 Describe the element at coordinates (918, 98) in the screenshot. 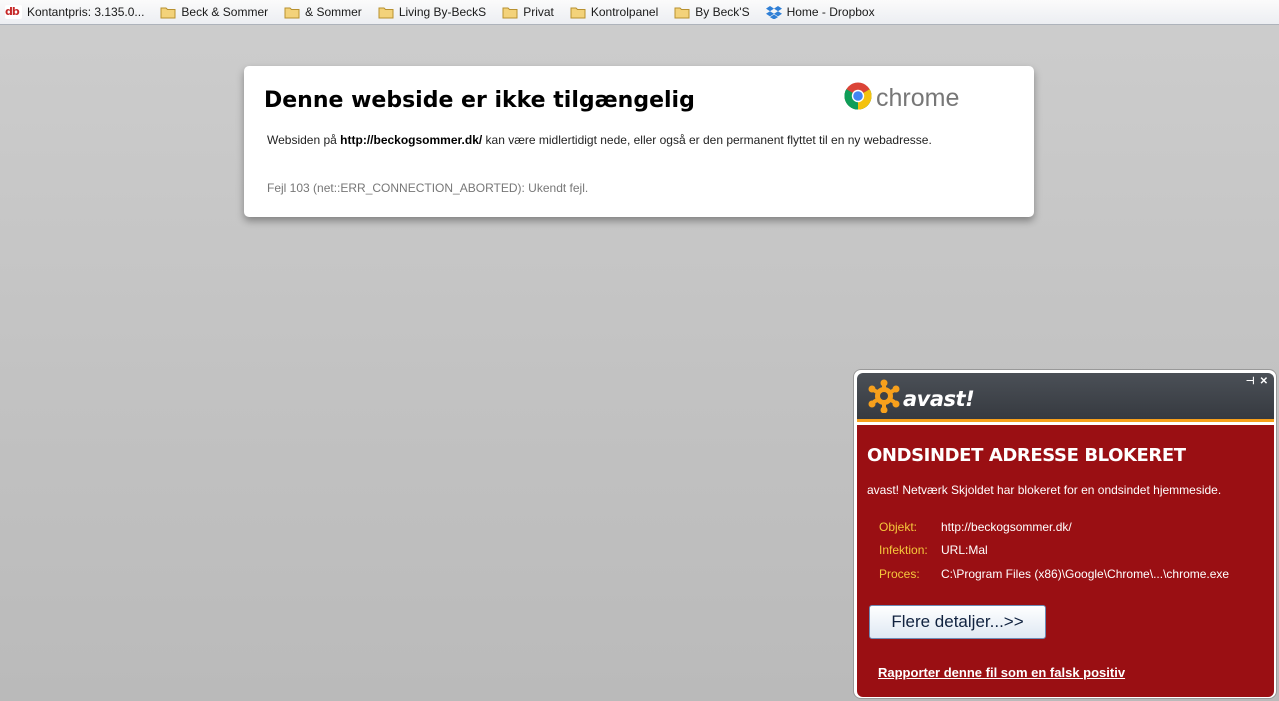

I see `chrome-wordmark: chrome` at that location.